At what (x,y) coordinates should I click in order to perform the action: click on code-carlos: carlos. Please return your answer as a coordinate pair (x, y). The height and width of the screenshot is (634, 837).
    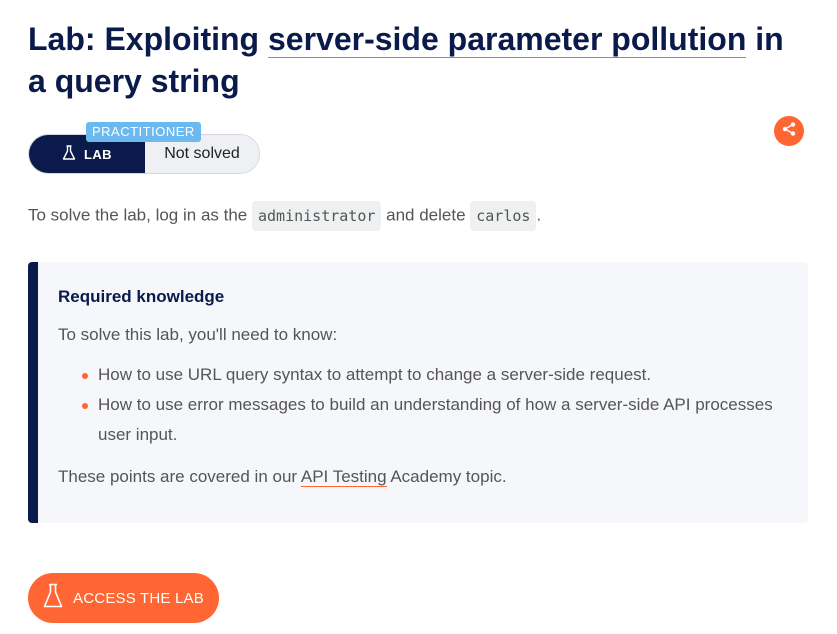
    Looking at the image, I should click on (503, 216).